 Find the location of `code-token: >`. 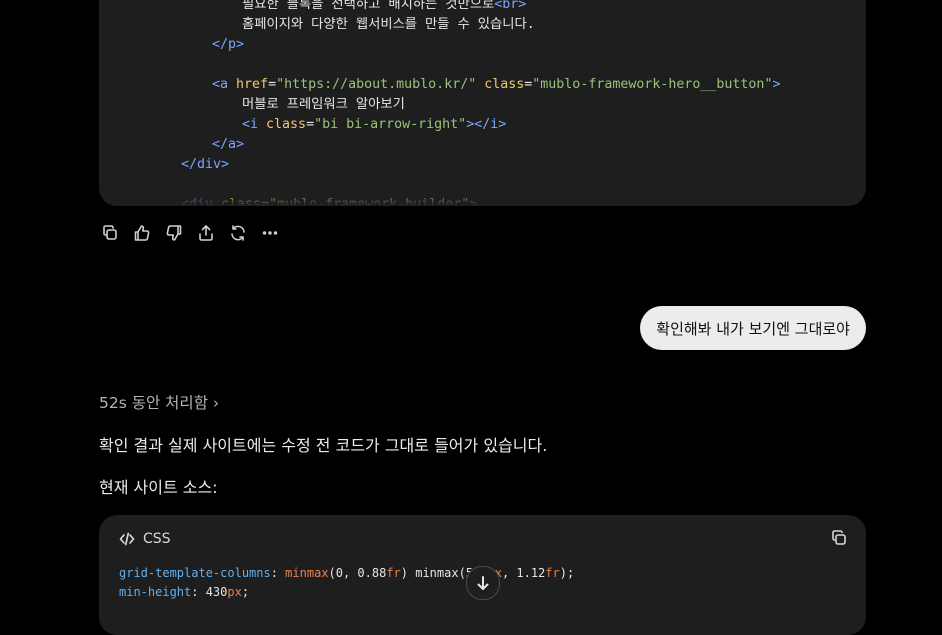

code-token: > is located at coordinates (776, 84).